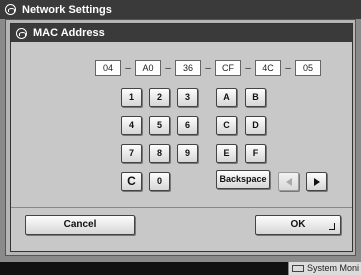 The image size is (361, 275). Describe the element at coordinates (332, 226) in the screenshot. I see `enter-icon` at that location.